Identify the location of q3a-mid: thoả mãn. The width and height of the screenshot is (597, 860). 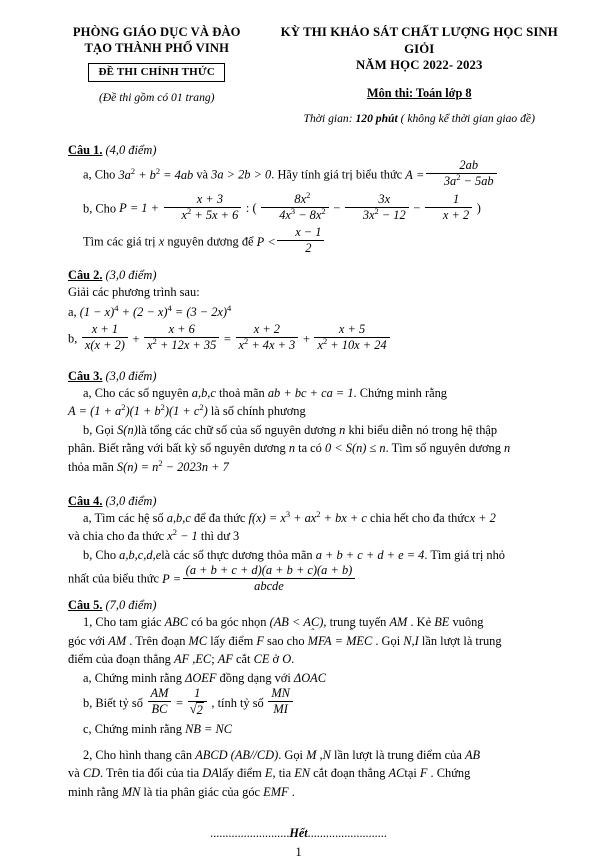
(241, 392).